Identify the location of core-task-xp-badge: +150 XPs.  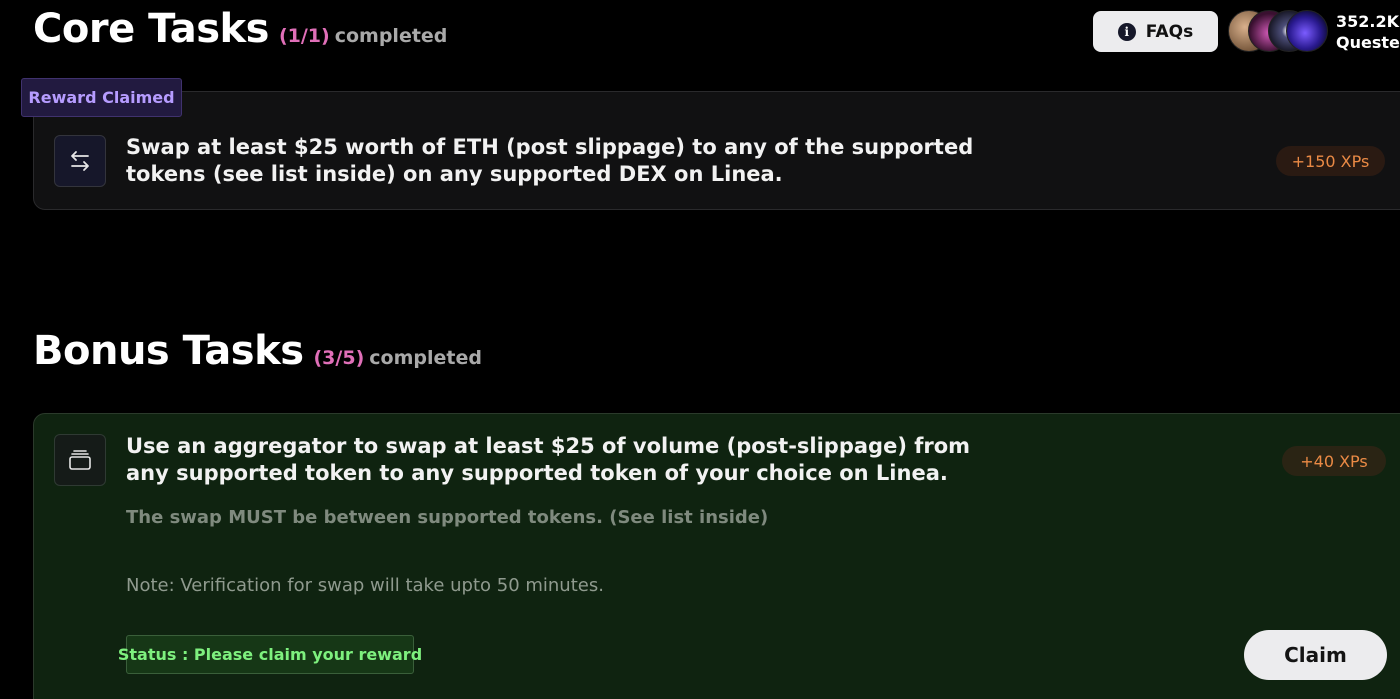
(1330, 161).